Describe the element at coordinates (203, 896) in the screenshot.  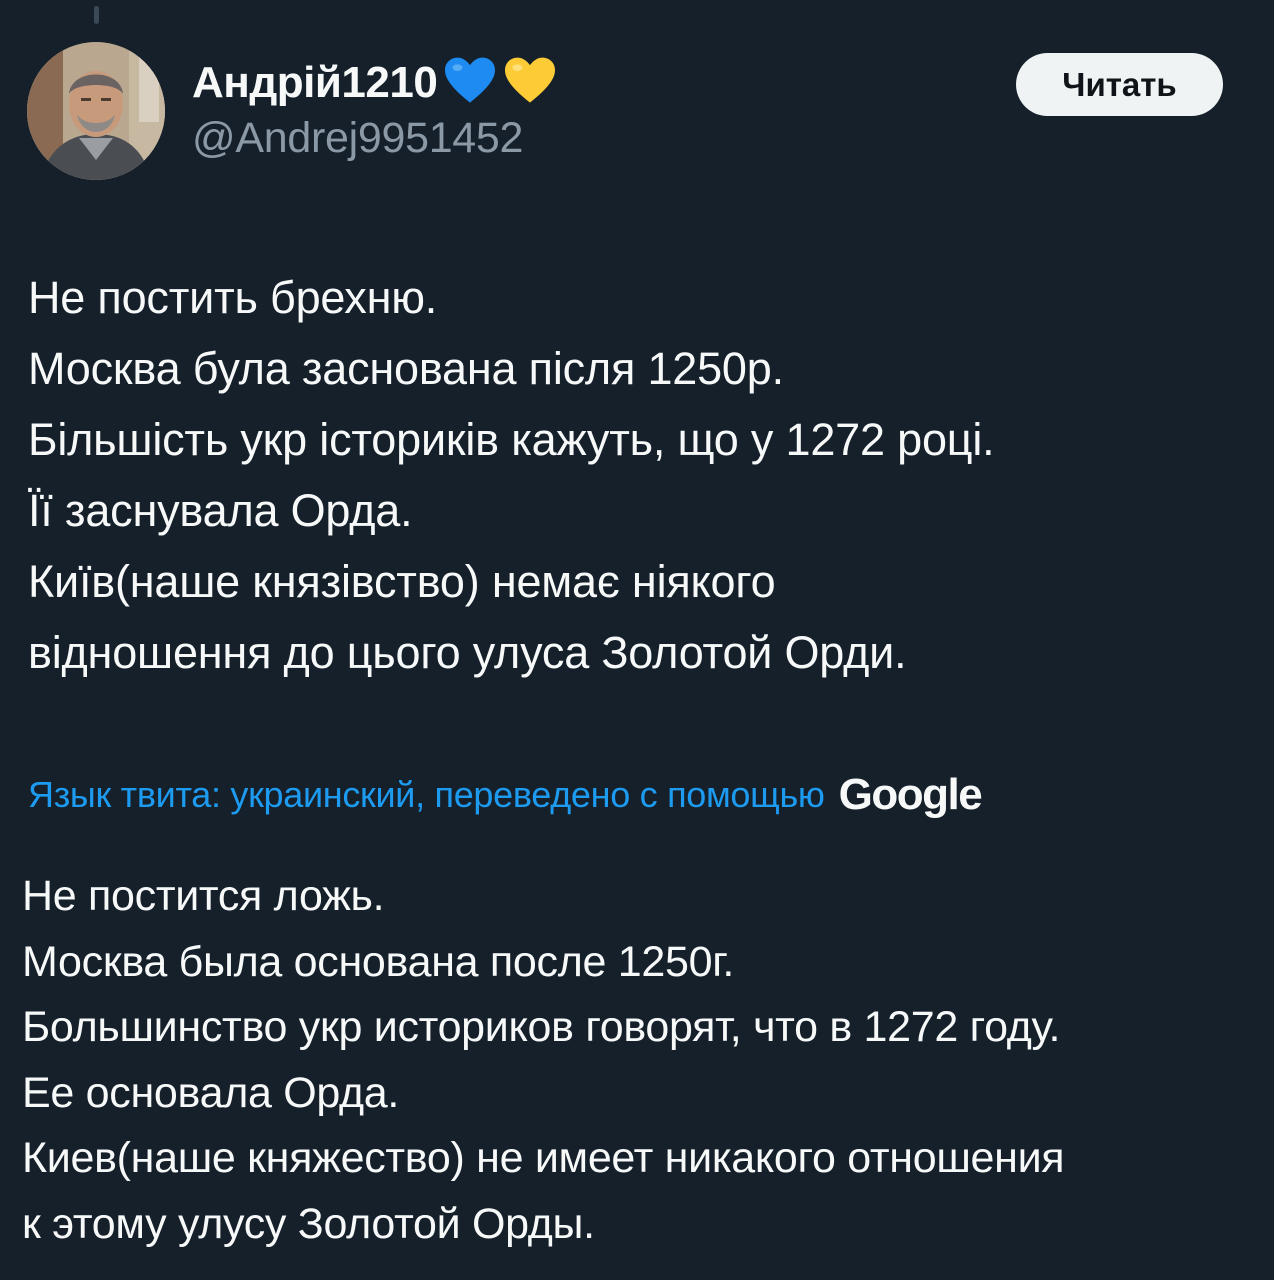
I see `translated-line: Не постится ложь.` at that location.